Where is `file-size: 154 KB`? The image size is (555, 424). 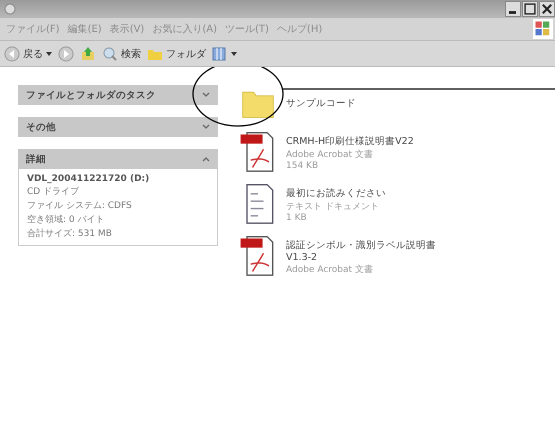
file-size: 154 KB is located at coordinates (303, 166).